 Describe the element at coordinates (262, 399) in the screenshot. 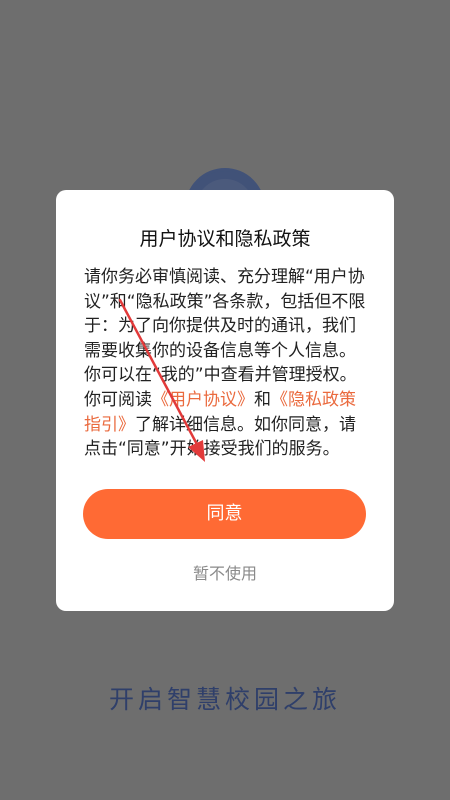

I see `body-text-and: 和` at that location.